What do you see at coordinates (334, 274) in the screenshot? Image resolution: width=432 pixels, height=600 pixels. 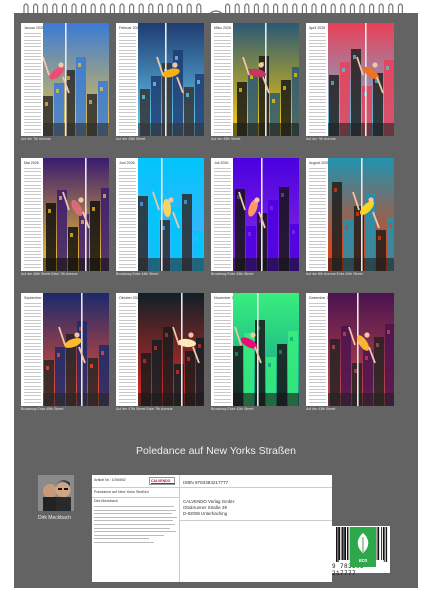 I see `photo-caption: Auf der 8th Avenue Ecke 40th Street` at bounding box center [334, 274].